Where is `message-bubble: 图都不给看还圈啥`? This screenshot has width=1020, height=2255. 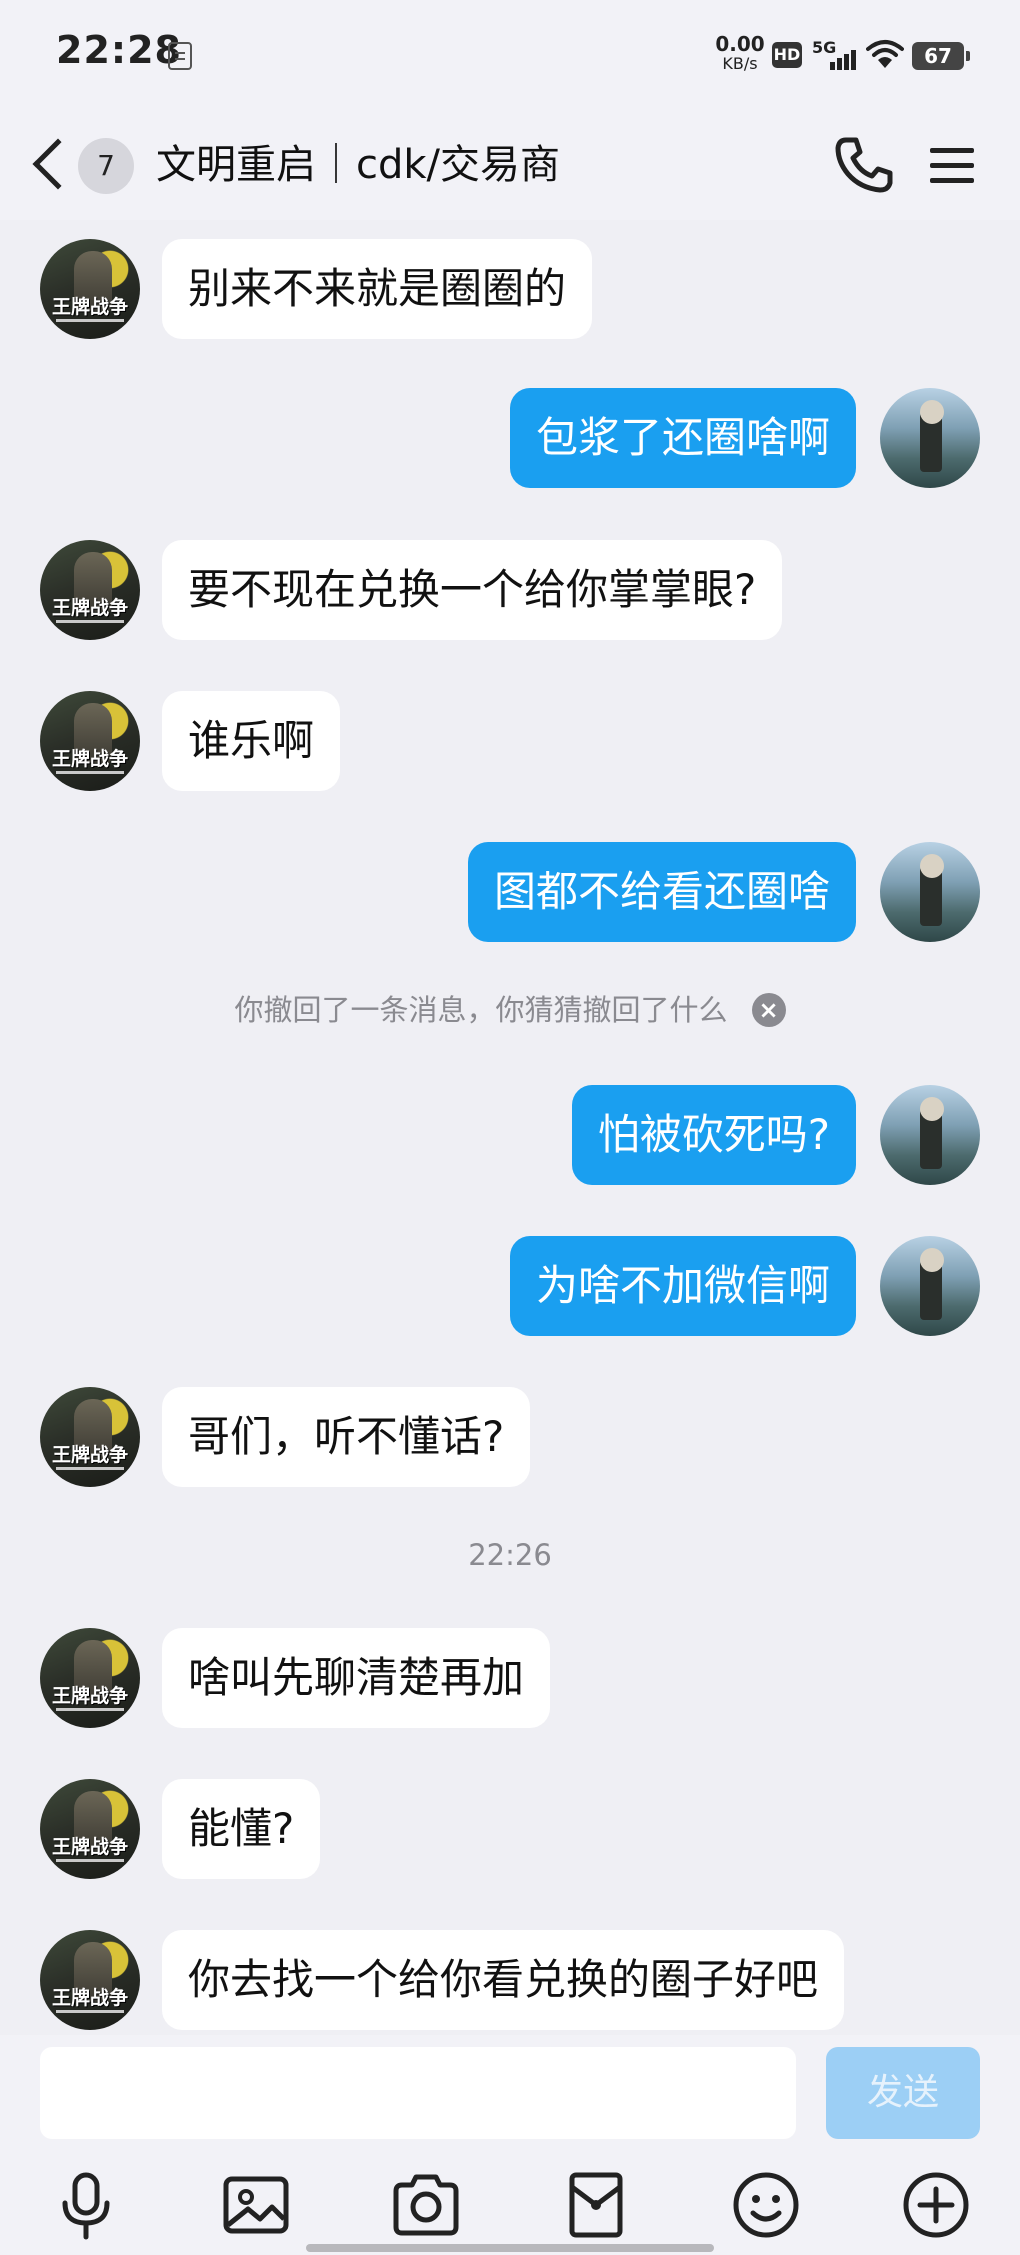 message-bubble: 图都不给看还圈啥 is located at coordinates (661, 892).